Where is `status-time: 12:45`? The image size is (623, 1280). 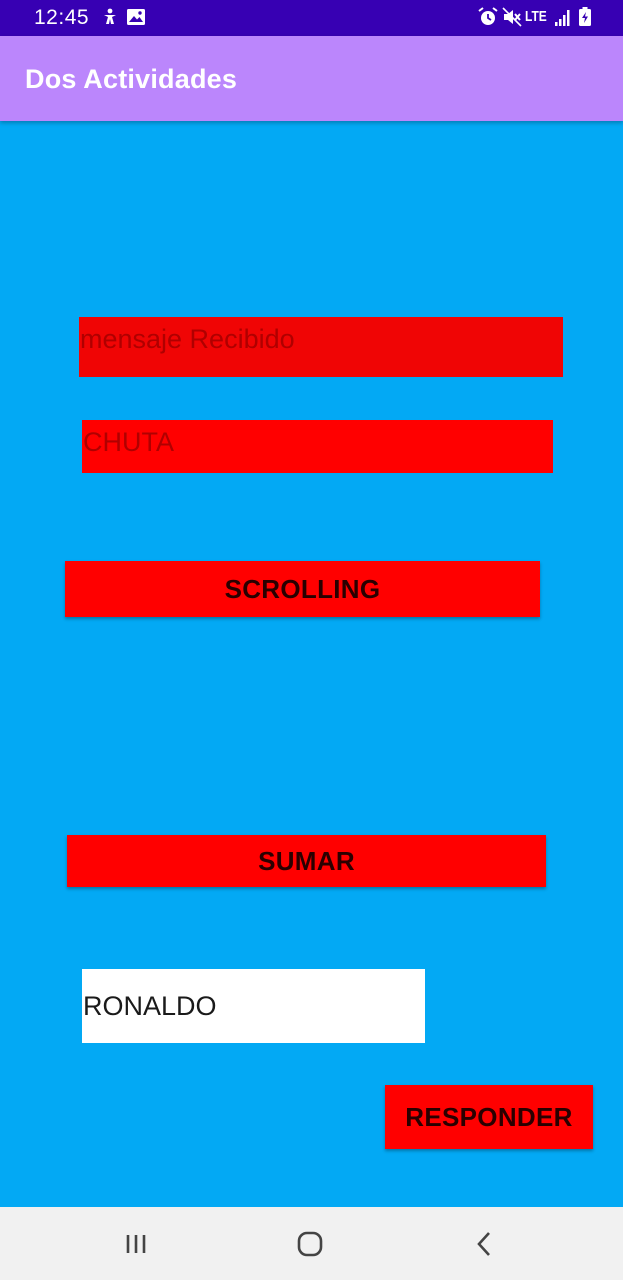
status-time: 12:45 is located at coordinates (62, 17).